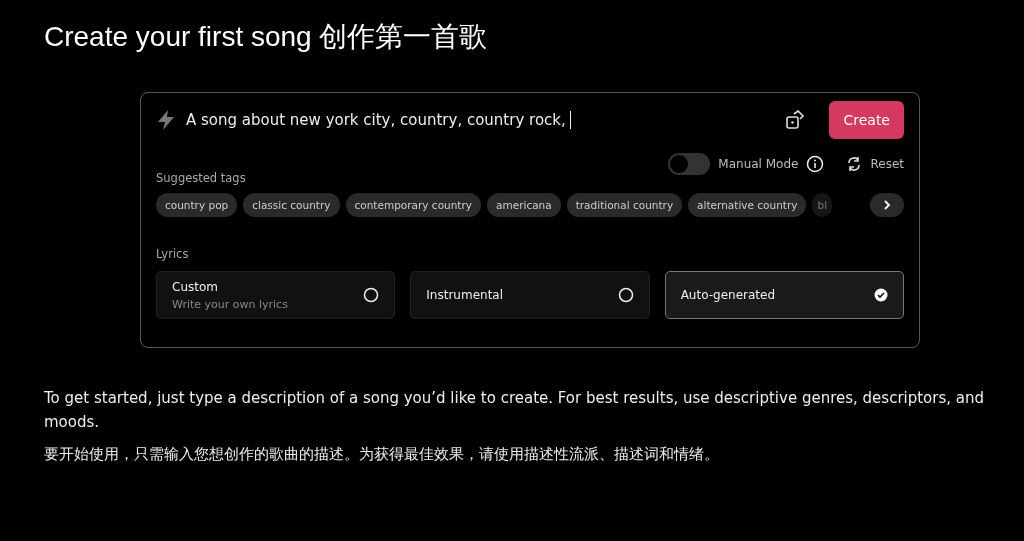  Describe the element at coordinates (795, 120) in the screenshot. I see `dice-icon` at that location.